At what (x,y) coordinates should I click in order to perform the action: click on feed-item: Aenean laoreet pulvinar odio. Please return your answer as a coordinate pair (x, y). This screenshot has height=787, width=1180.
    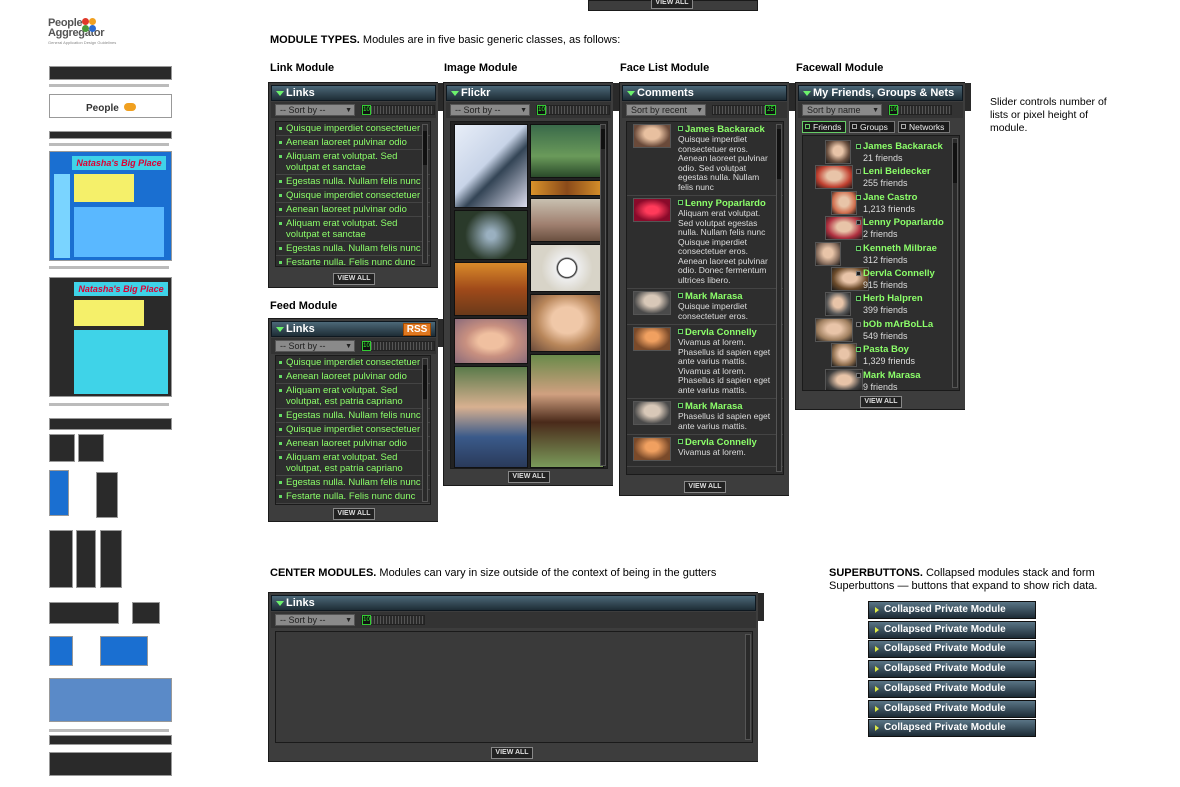
    Looking at the image, I should click on (353, 377).